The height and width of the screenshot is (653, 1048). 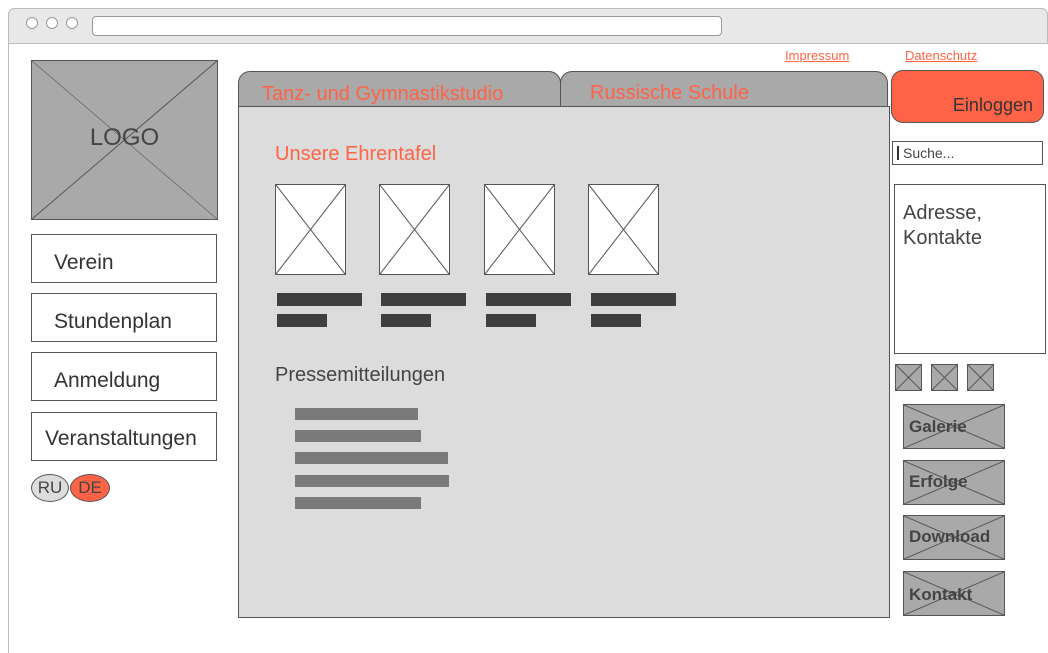 I want to click on sidebar-item-veranstaltungen: Veranstaltungen, so click(x=124, y=436).